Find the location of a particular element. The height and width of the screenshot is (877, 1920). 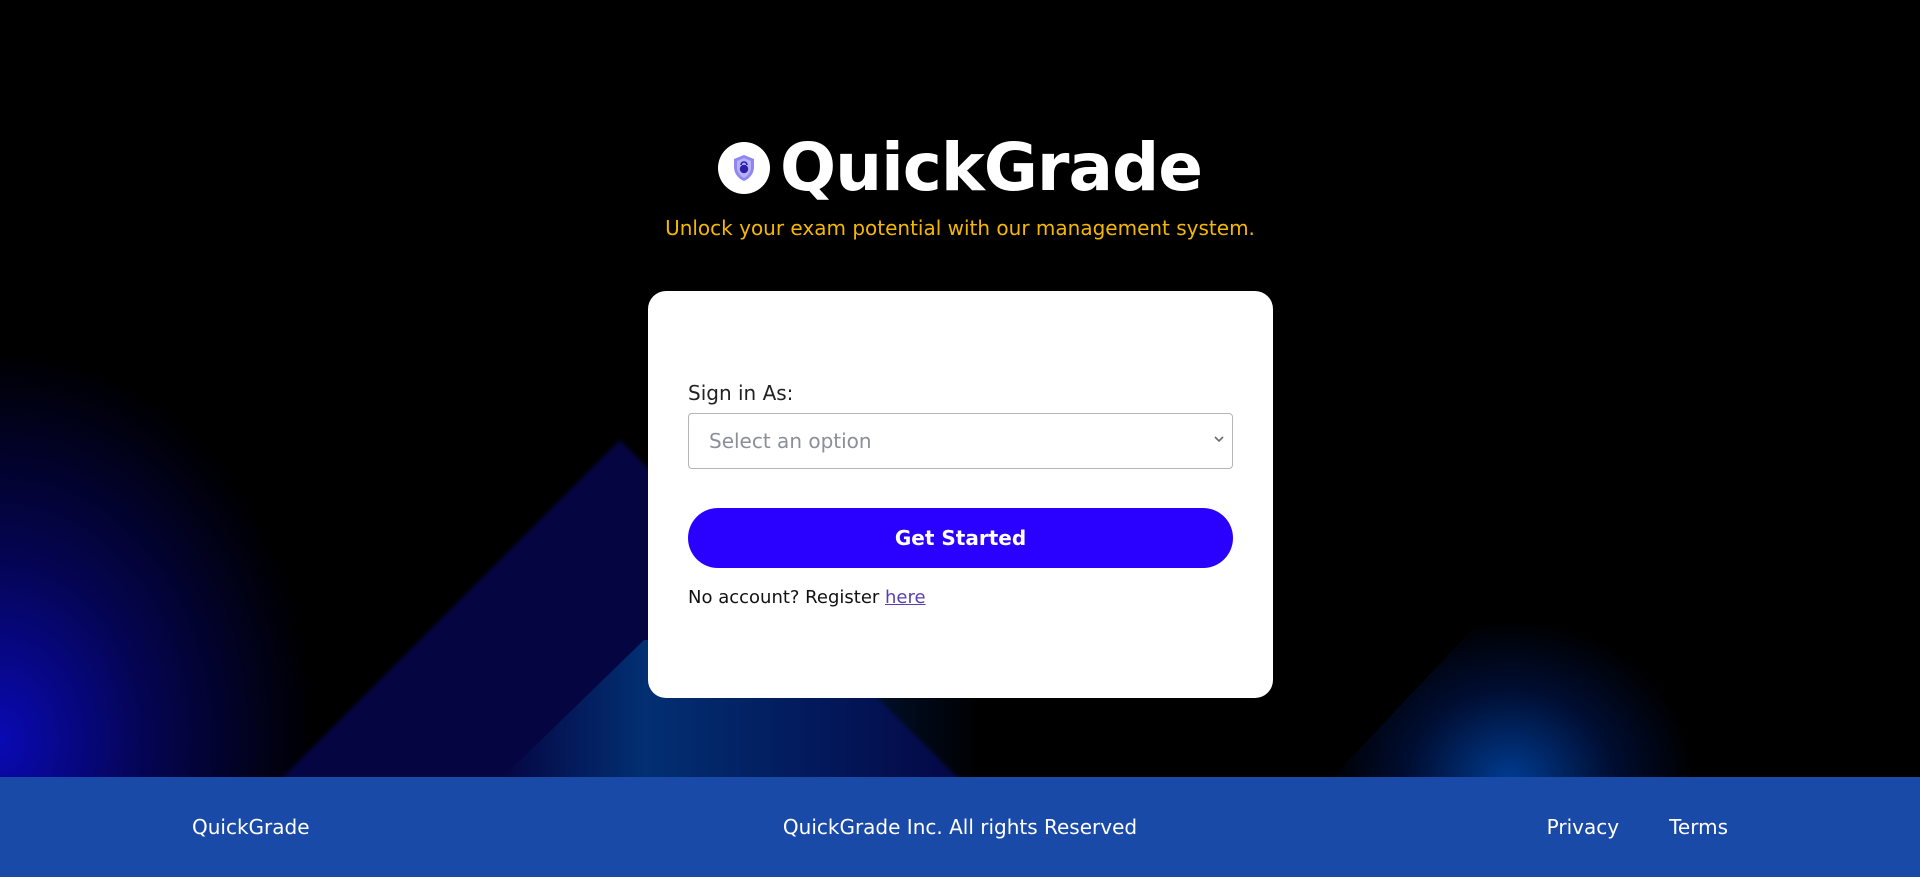

signin-role-select: Select an option is located at coordinates (960, 441).